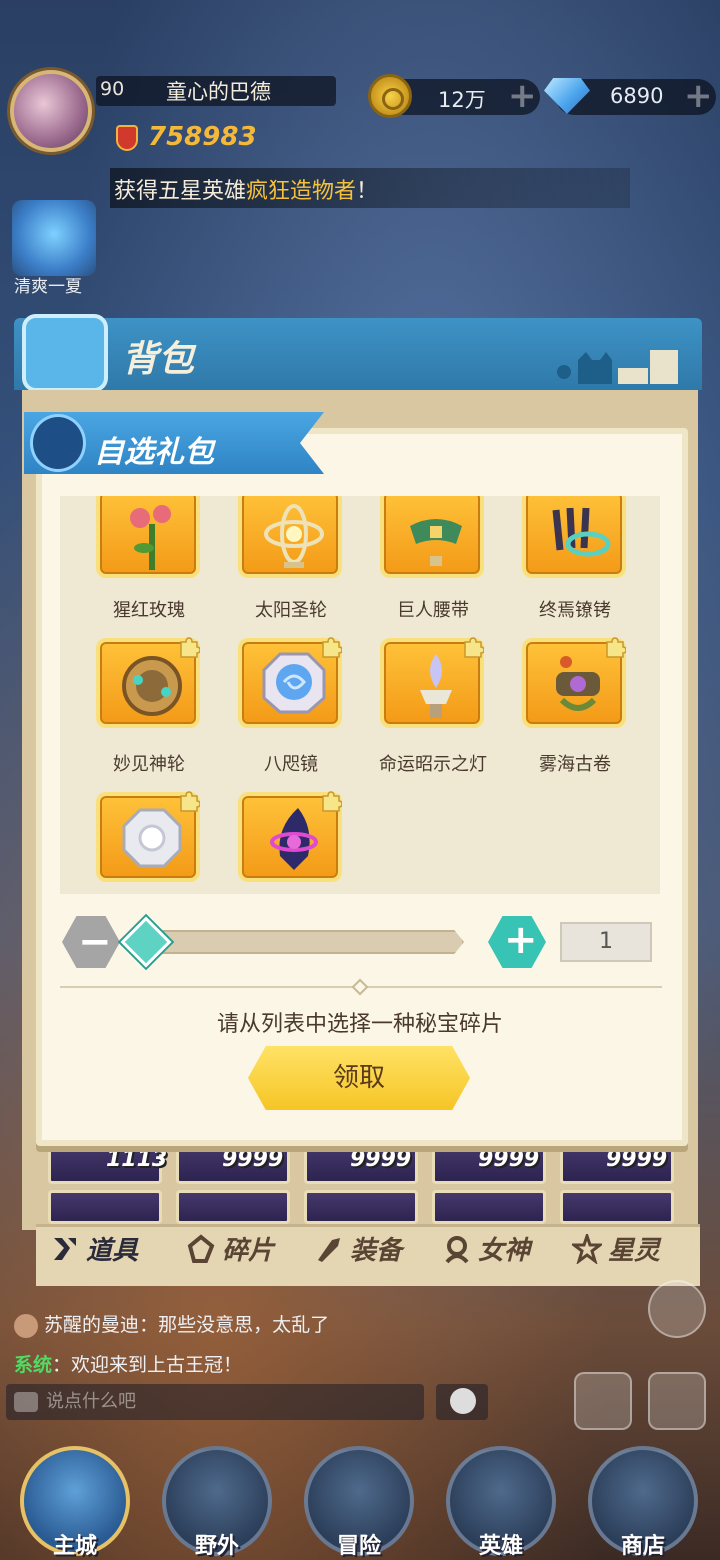 This screenshot has width=720, height=1560. What do you see at coordinates (26, 1402) in the screenshot?
I see `chat-bubble-icon` at bounding box center [26, 1402].